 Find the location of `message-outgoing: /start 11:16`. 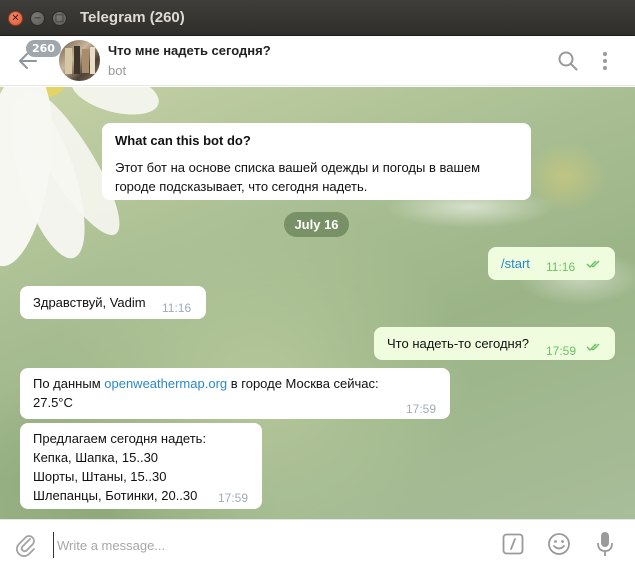

message-outgoing: /start 11:16 is located at coordinates (551, 263).